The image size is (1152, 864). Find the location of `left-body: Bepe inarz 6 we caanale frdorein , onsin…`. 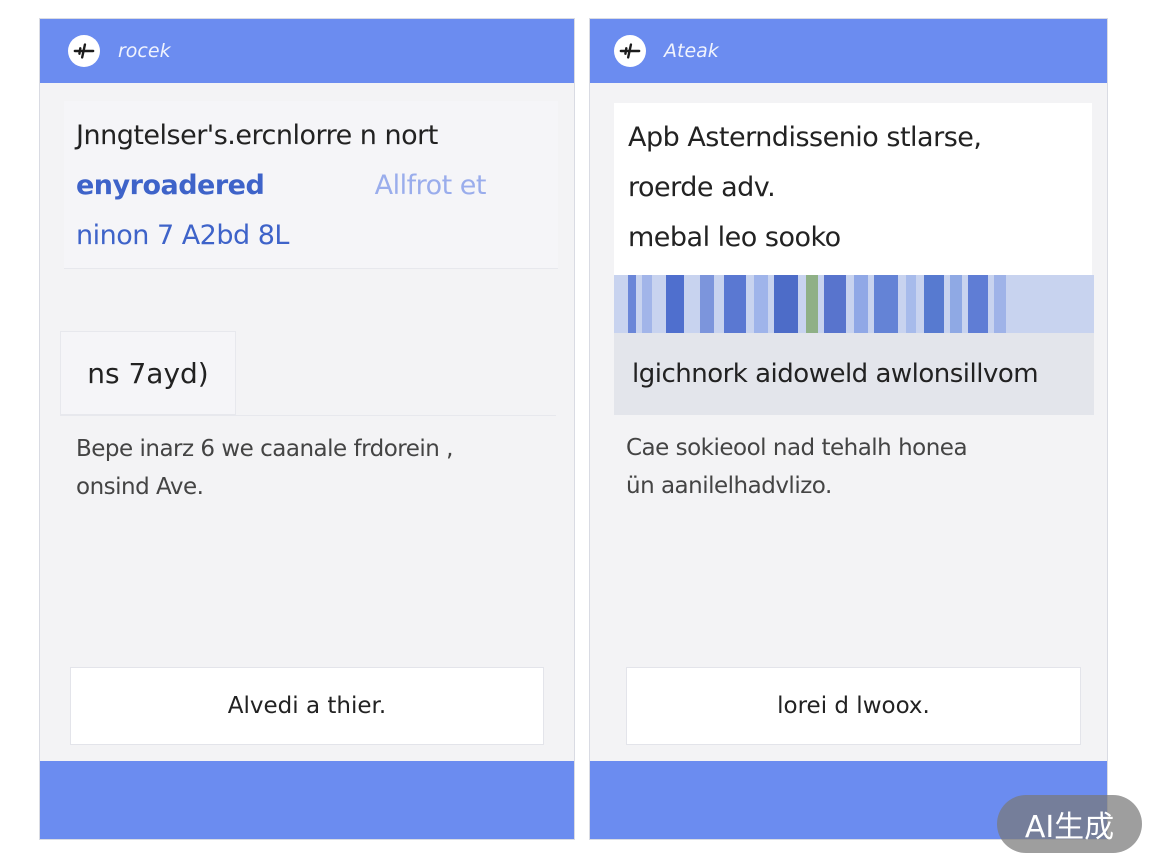

left-body: Bepe inarz 6 we caanale frdorein , onsin… is located at coordinates (308, 535).